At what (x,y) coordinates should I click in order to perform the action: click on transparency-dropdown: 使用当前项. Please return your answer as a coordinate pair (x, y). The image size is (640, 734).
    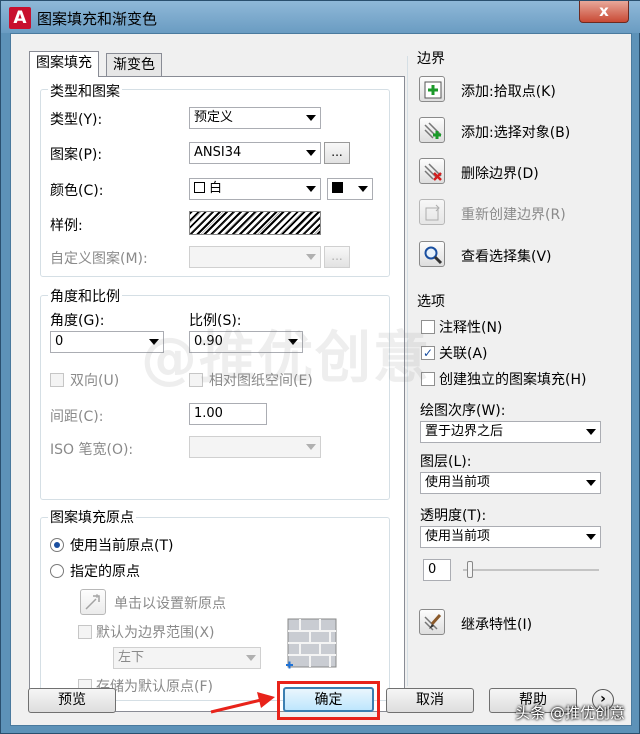
    Looking at the image, I should click on (510, 537).